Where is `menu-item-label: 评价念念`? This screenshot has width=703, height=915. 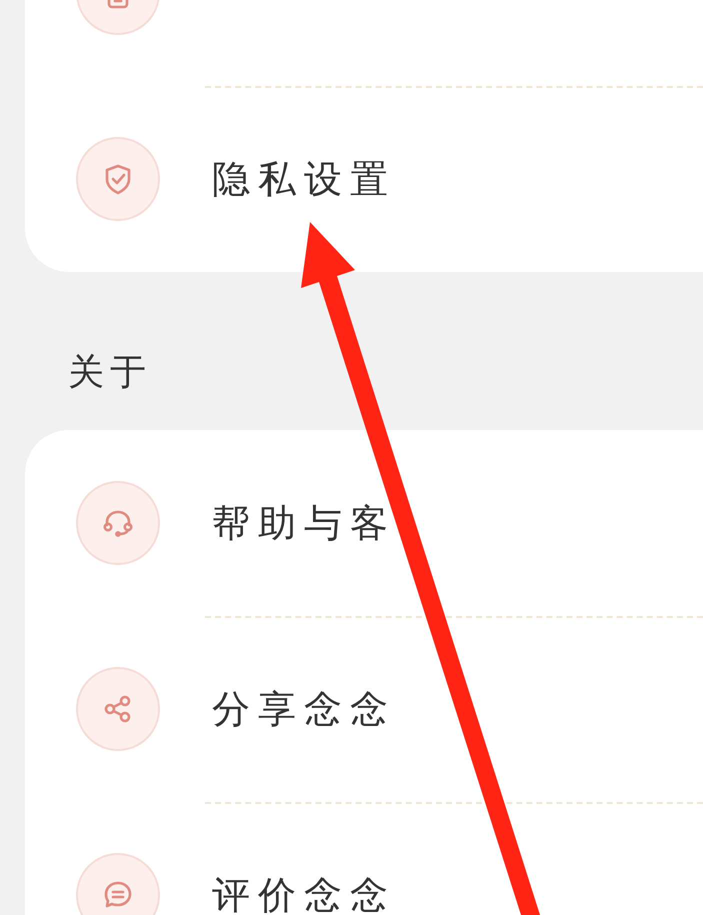 menu-item-label: 评价念念 is located at coordinates (304, 892).